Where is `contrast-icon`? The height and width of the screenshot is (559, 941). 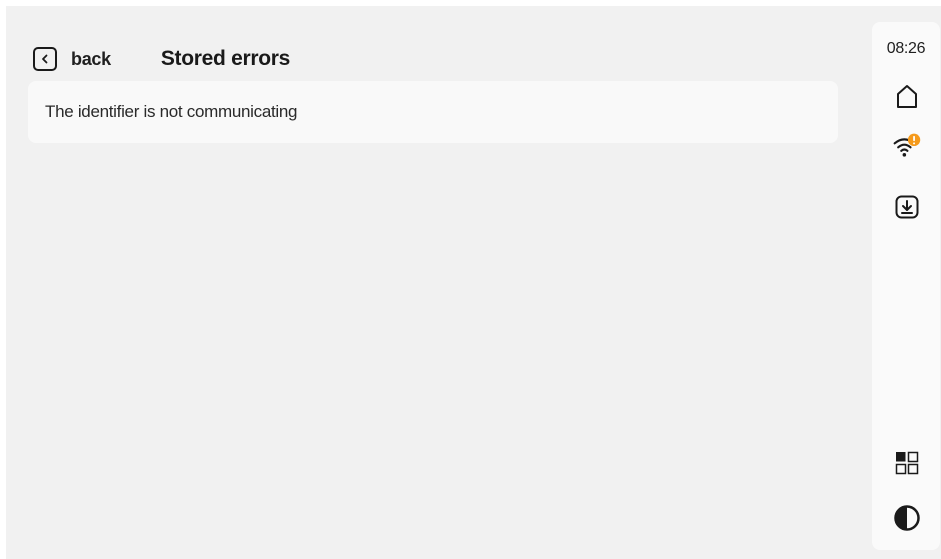
contrast-icon is located at coordinates (907, 518).